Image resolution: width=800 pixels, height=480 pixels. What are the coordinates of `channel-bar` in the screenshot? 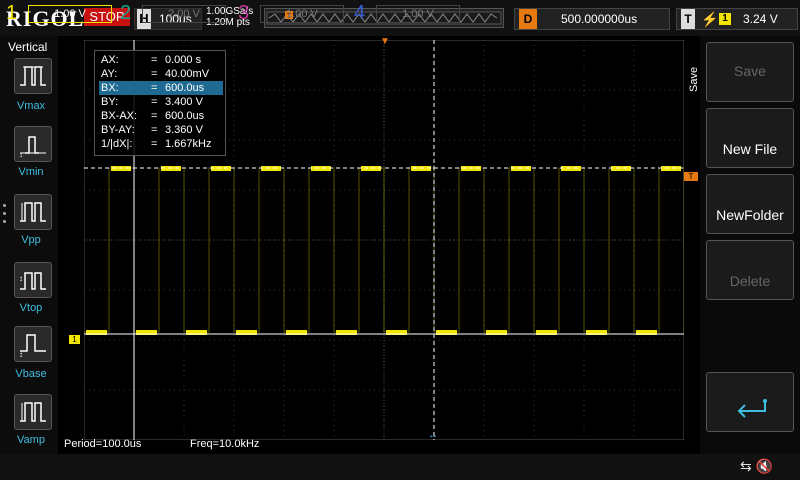 It's located at (400, 467).